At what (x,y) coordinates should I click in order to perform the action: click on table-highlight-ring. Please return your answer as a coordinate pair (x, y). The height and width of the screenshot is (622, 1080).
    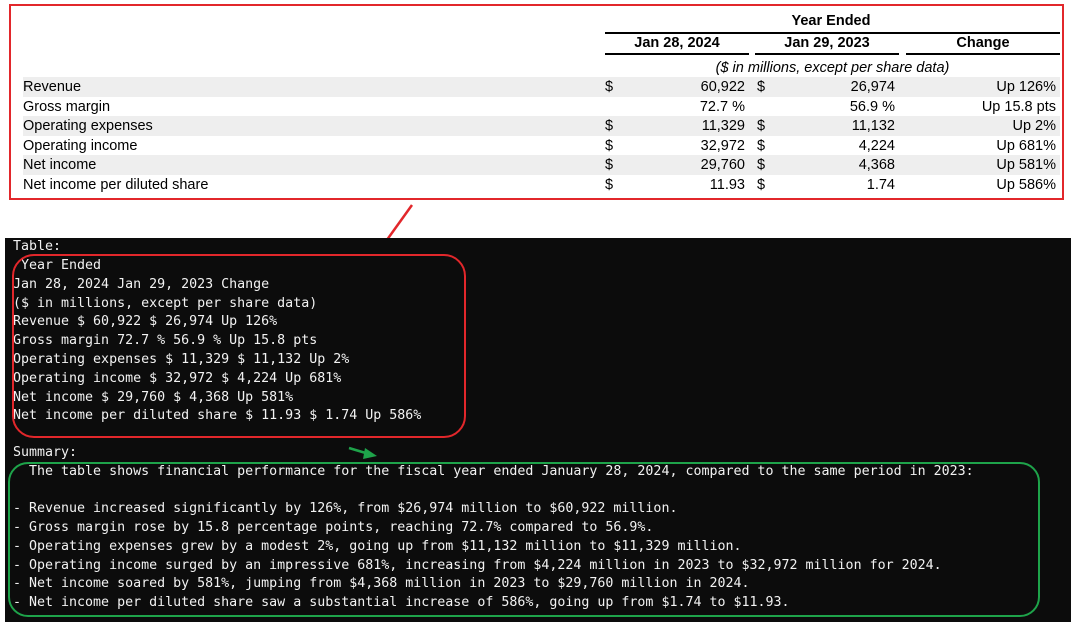
    Looking at the image, I should click on (239, 346).